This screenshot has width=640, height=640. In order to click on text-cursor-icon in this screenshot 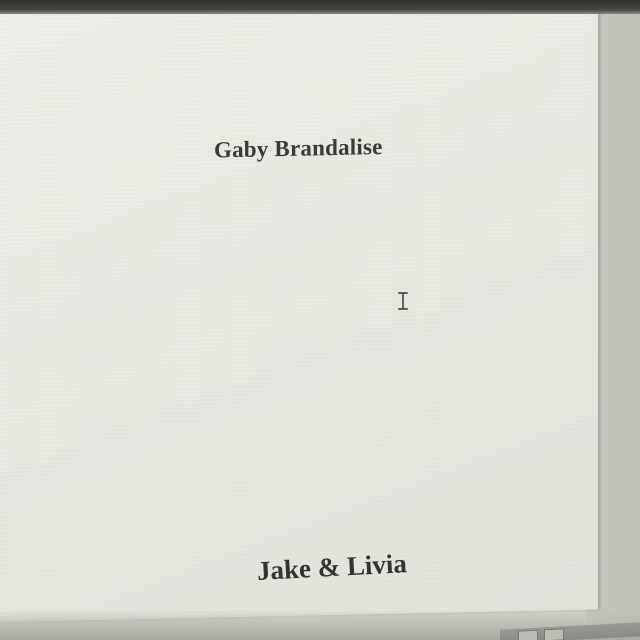, I will do `click(403, 301)`.